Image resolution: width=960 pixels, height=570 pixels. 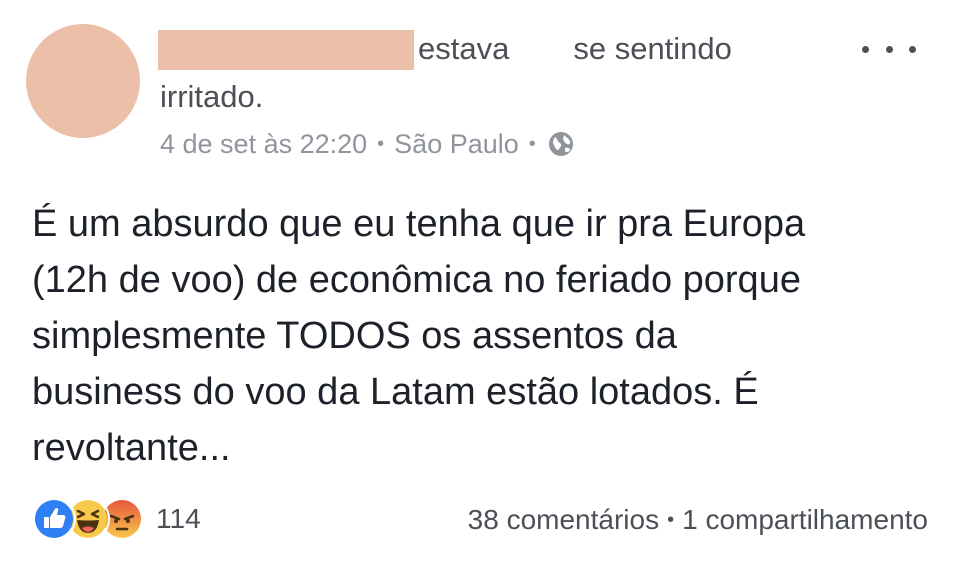 I want to click on timestamp-link: 4 de set às 22:20, so click(x=263, y=144).